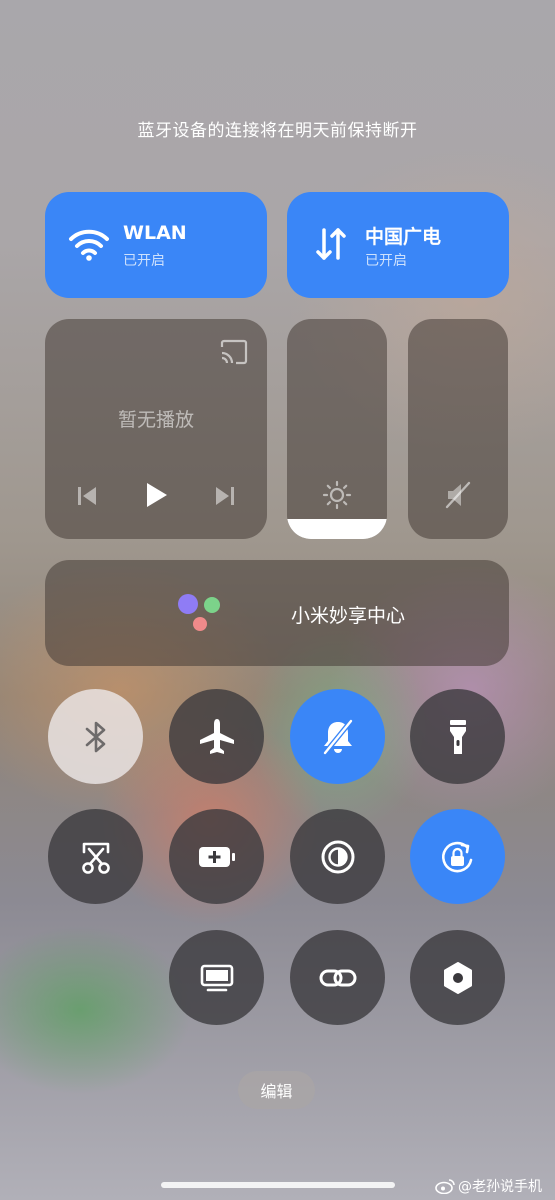  What do you see at coordinates (337, 495) in the screenshot?
I see `brightness-icon` at bounding box center [337, 495].